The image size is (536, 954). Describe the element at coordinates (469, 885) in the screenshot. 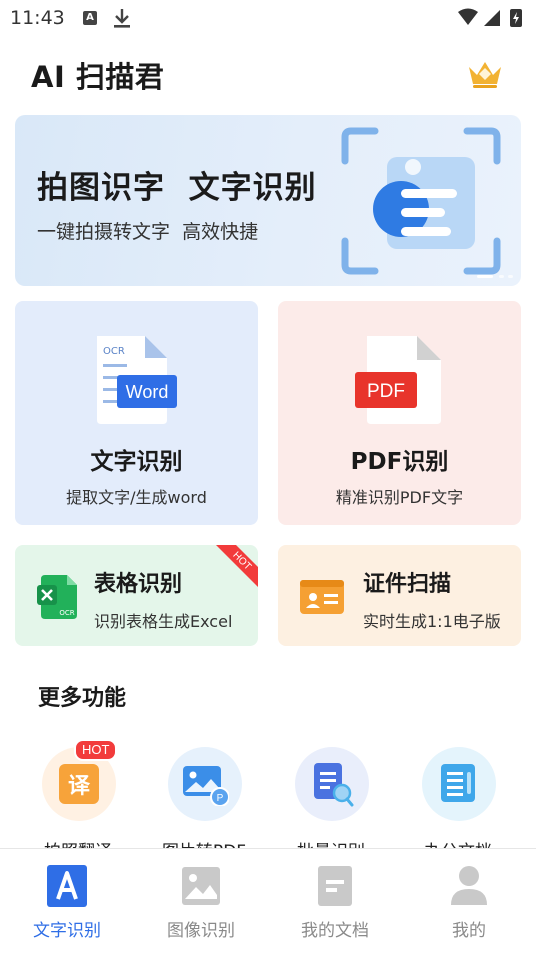

I see `profile-icon` at that location.